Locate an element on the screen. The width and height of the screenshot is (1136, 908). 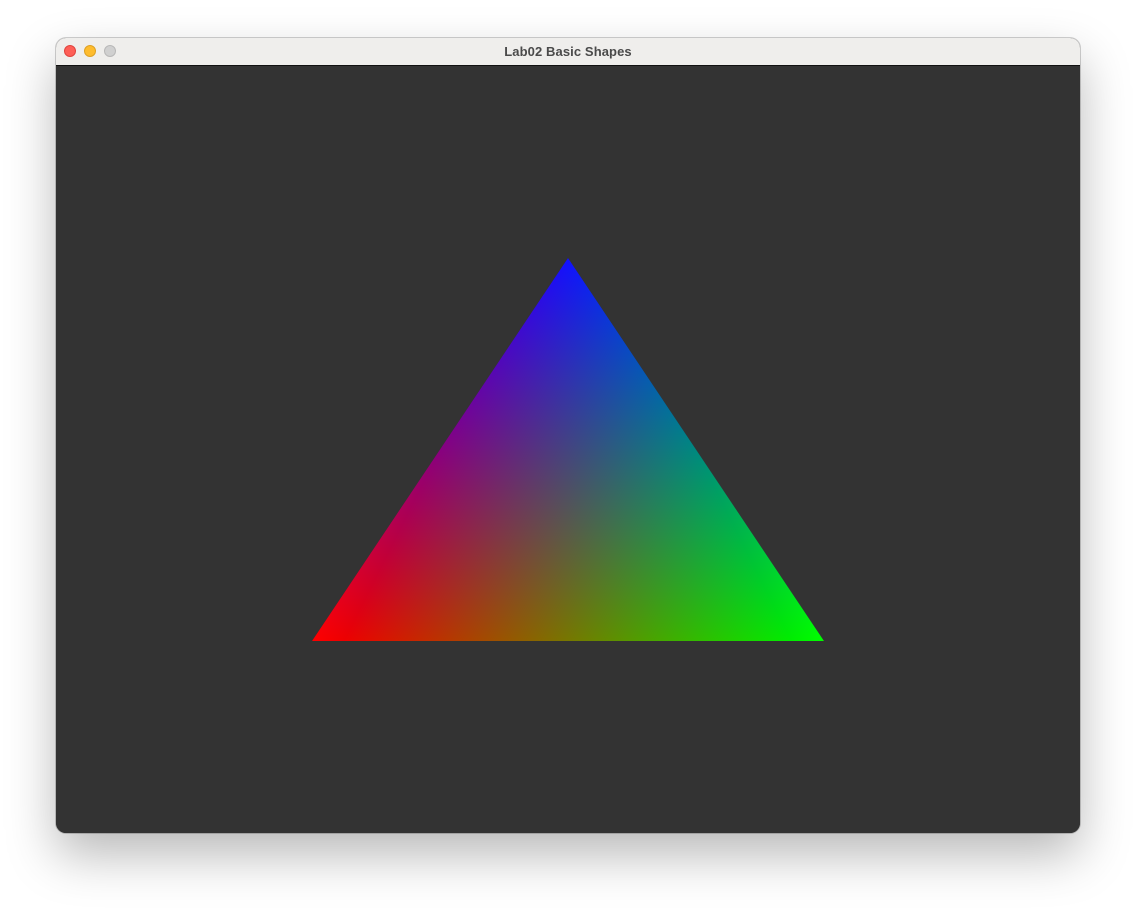
window-title: Lab02 Basic Shapes is located at coordinates (568, 51).